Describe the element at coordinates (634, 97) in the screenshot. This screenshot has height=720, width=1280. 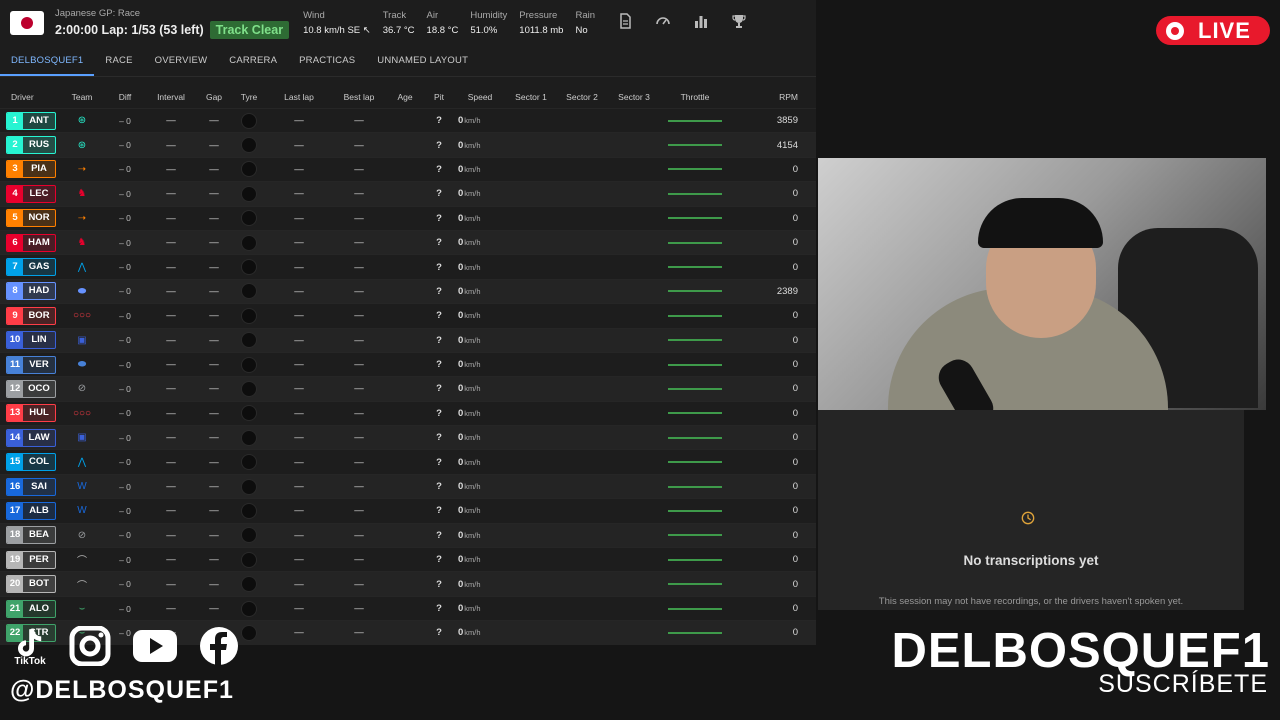
I see `column-header-sector-3: Sector 3` at that location.